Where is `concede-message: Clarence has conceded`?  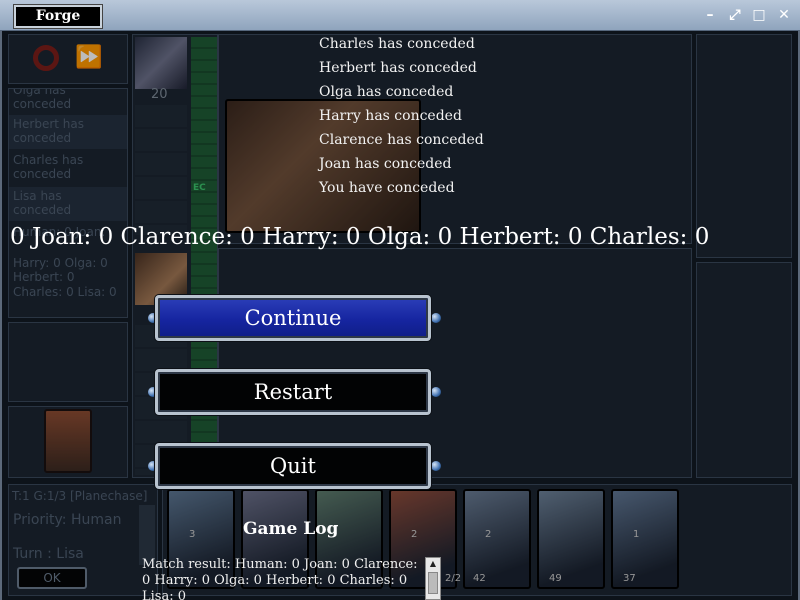
concede-message: Clarence has conceded is located at coordinates (401, 140).